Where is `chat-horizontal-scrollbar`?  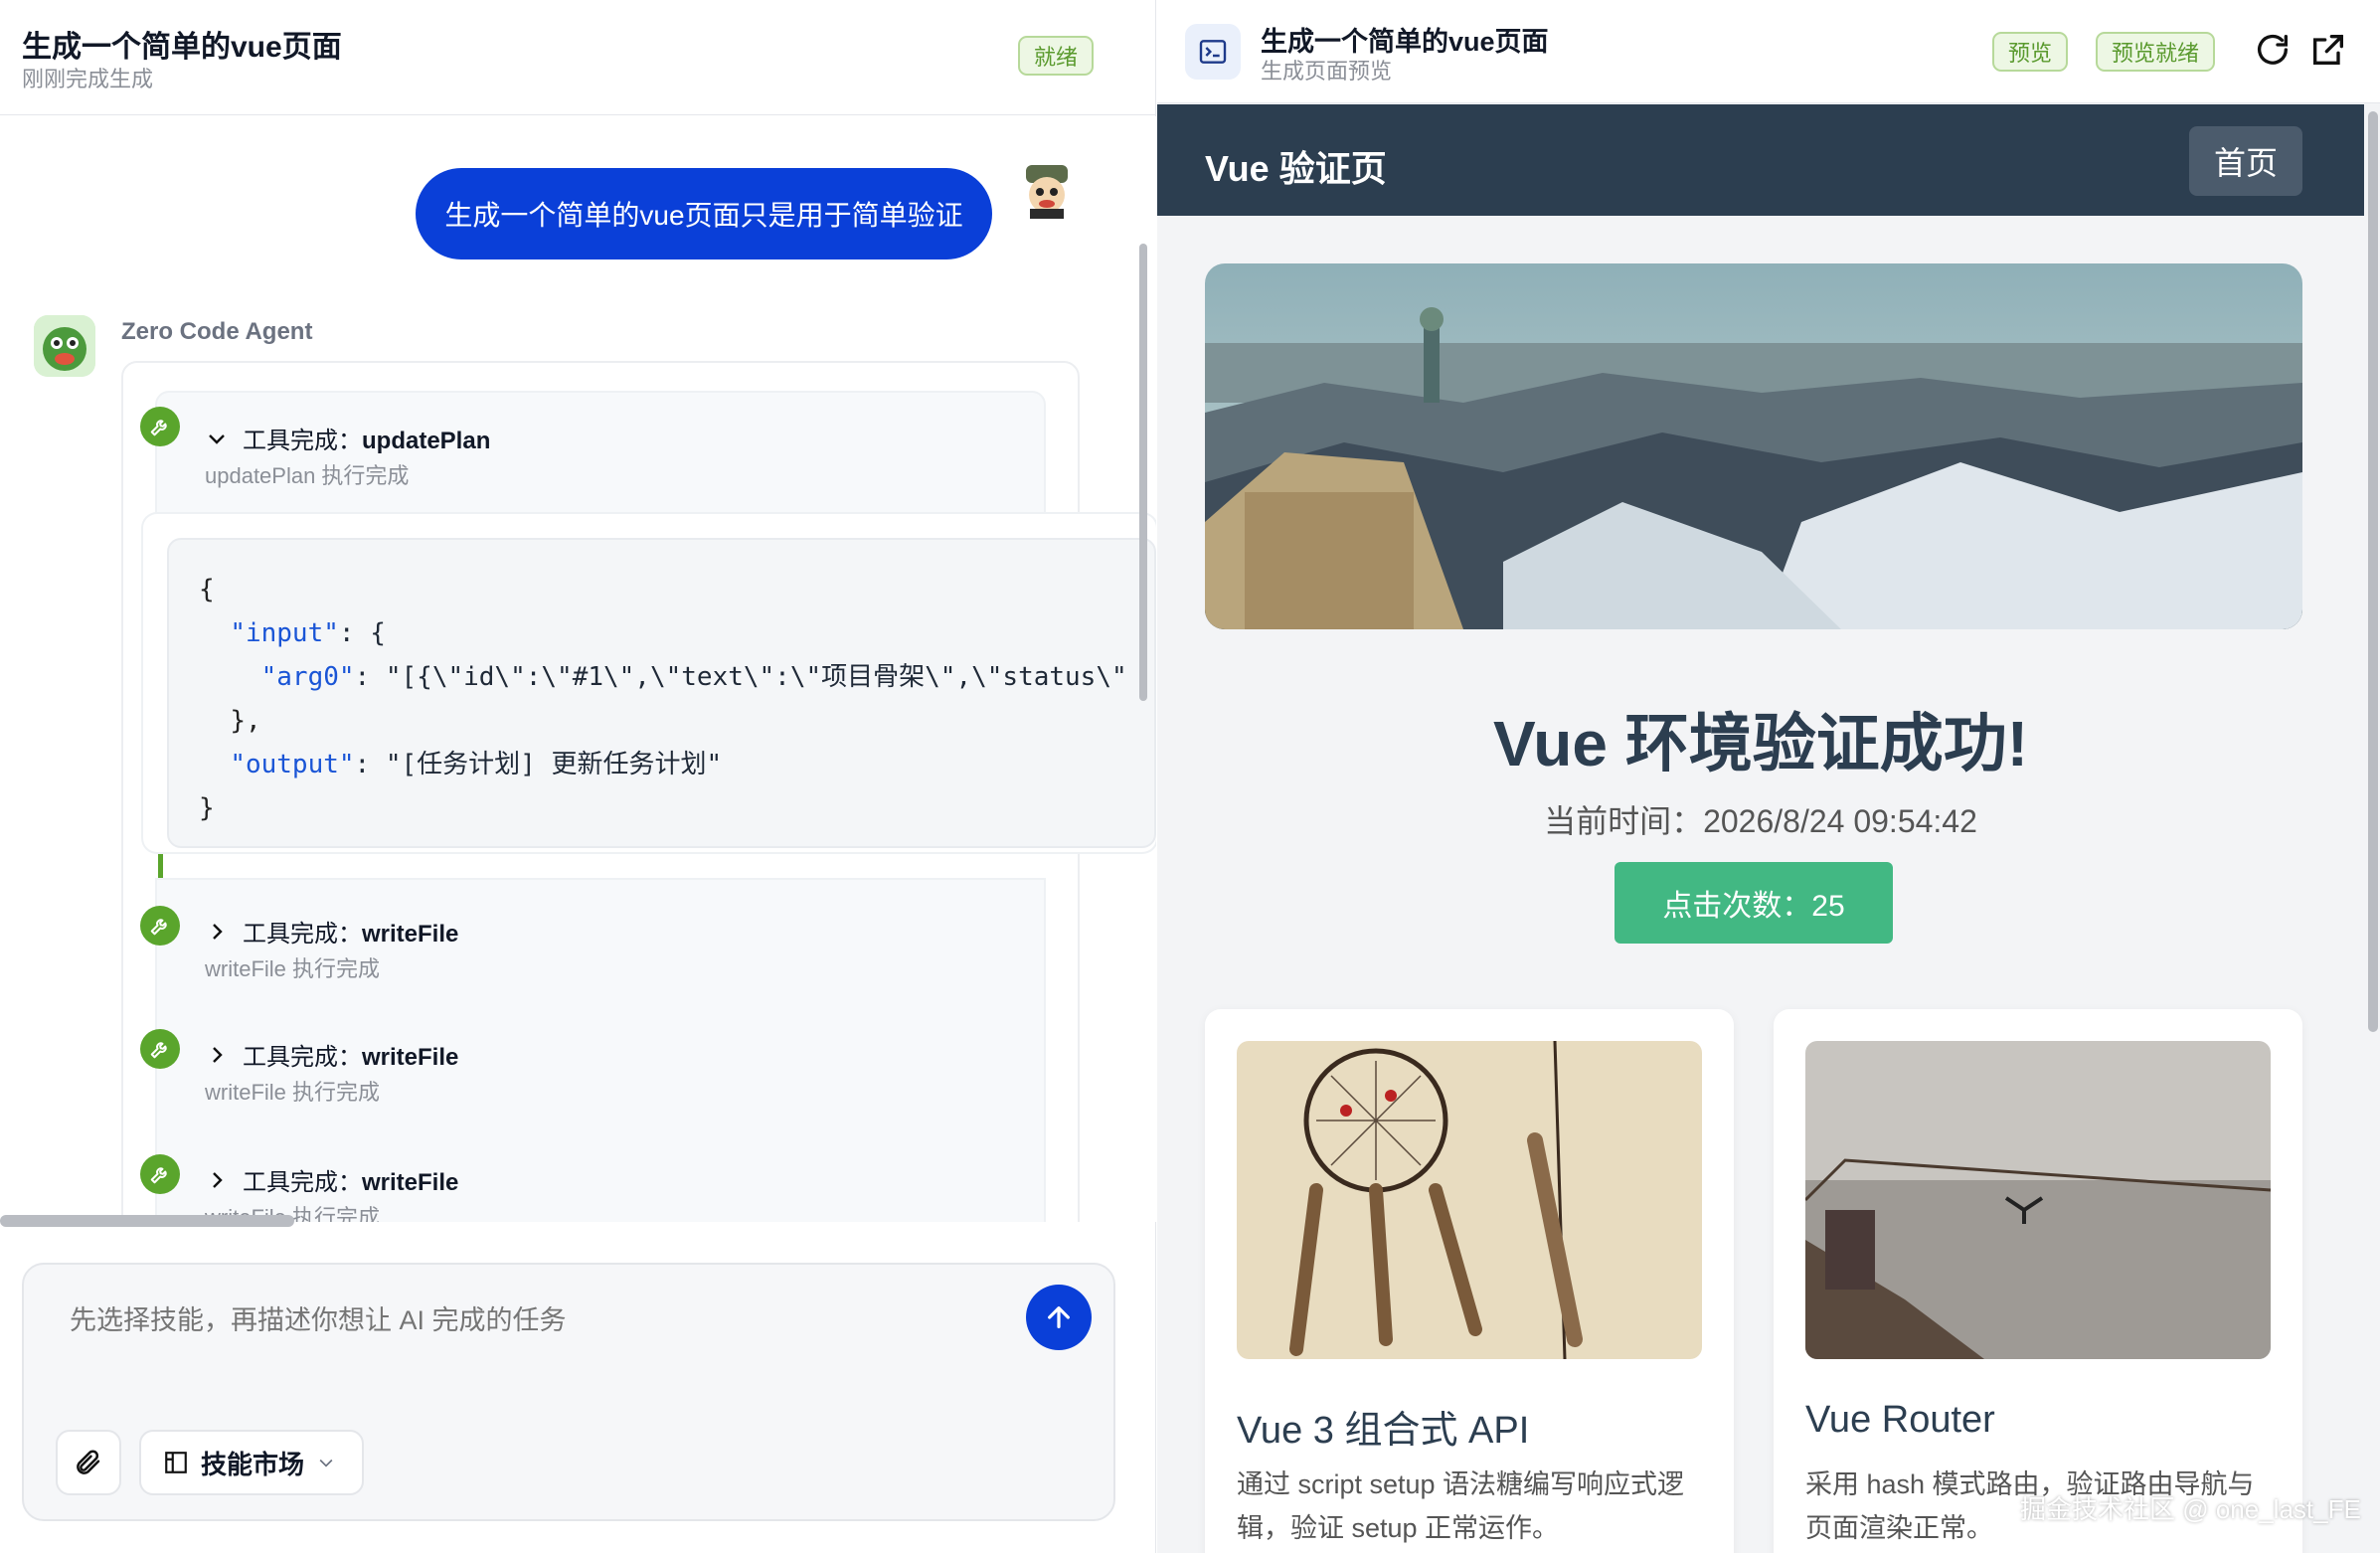
chat-horizontal-scrollbar is located at coordinates (147, 1221).